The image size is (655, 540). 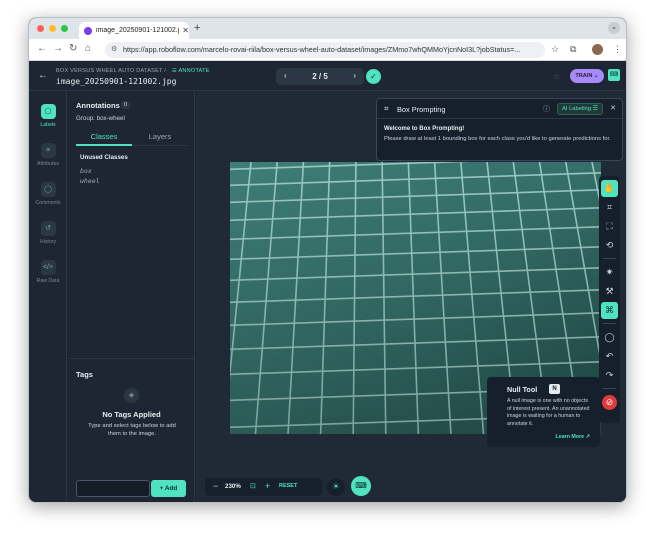 What do you see at coordinates (609, 272) in the screenshot?
I see `smart-polygon-icon: ✷` at bounding box center [609, 272].